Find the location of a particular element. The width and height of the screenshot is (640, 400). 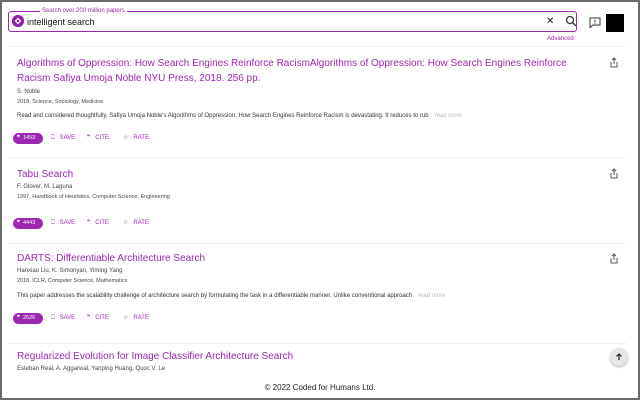

result-meta: 2018, Science, Sociology, Medicine is located at coordinates (60, 102).